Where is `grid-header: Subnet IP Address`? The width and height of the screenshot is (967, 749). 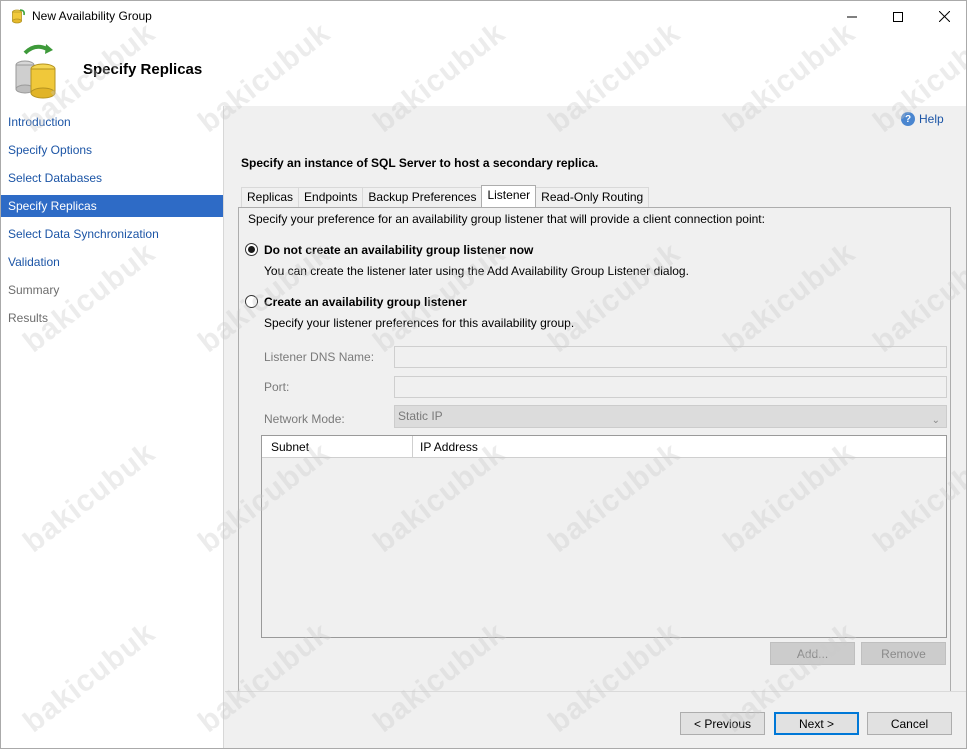
grid-header: Subnet IP Address is located at coordinates (604, 447).